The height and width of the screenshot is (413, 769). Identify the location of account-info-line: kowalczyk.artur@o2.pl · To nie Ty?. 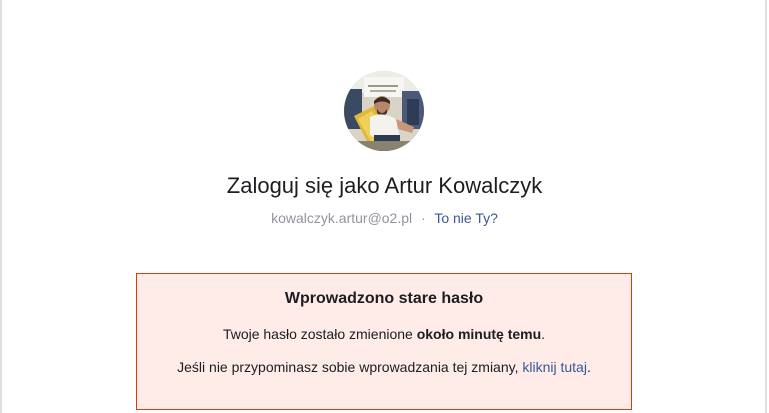
(384, 218).